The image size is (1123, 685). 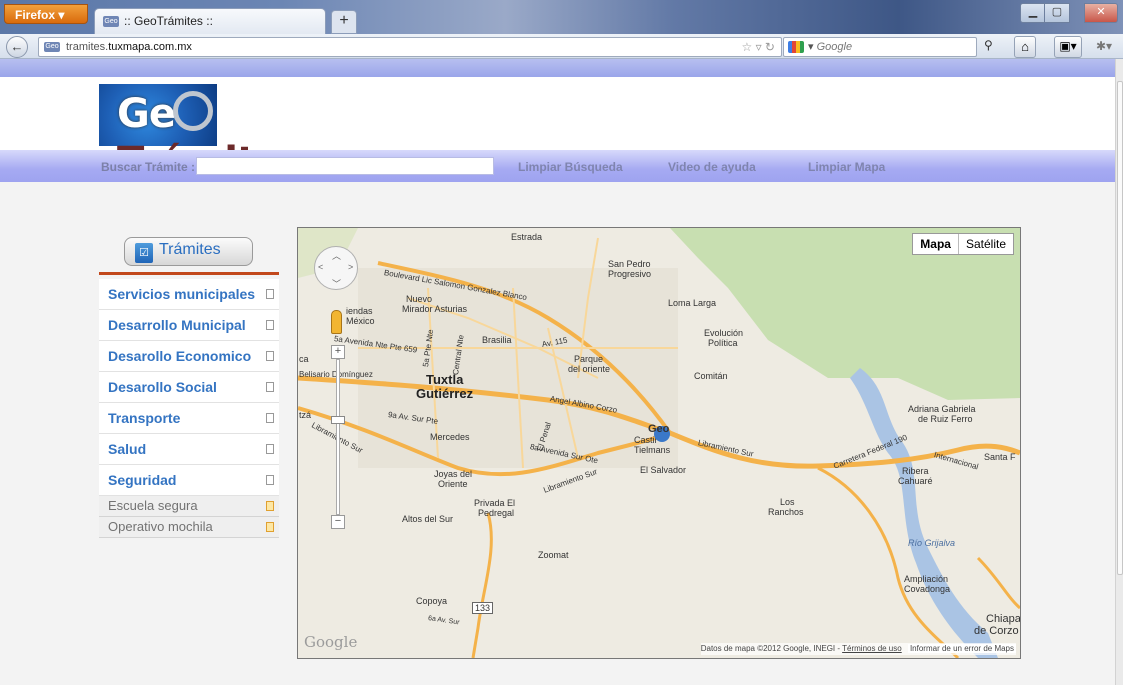 What do you see at coordinates (142, 480) in the screenshot?
I see `sidebar-item-label: Seguridad` at bounding box center [142, 480].